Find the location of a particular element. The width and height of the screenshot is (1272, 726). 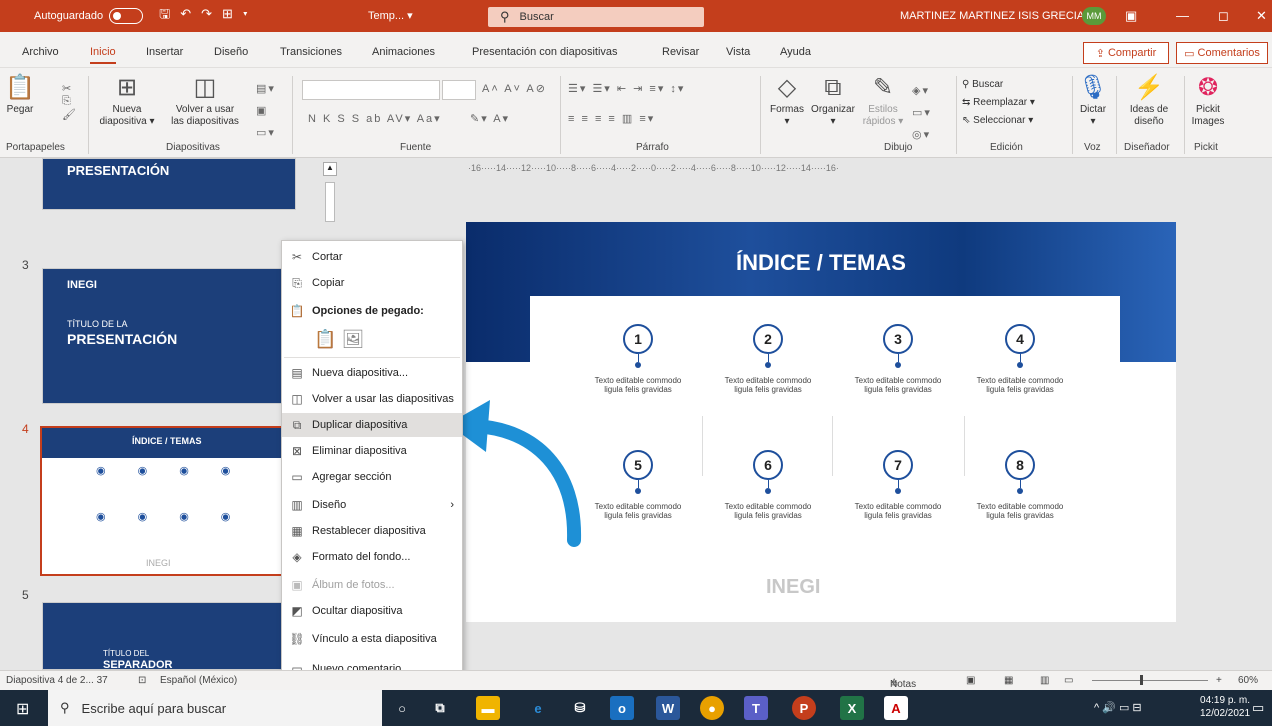

menu-item-add-section: ▭ Agregar sección is located at coordinates (372, 477).